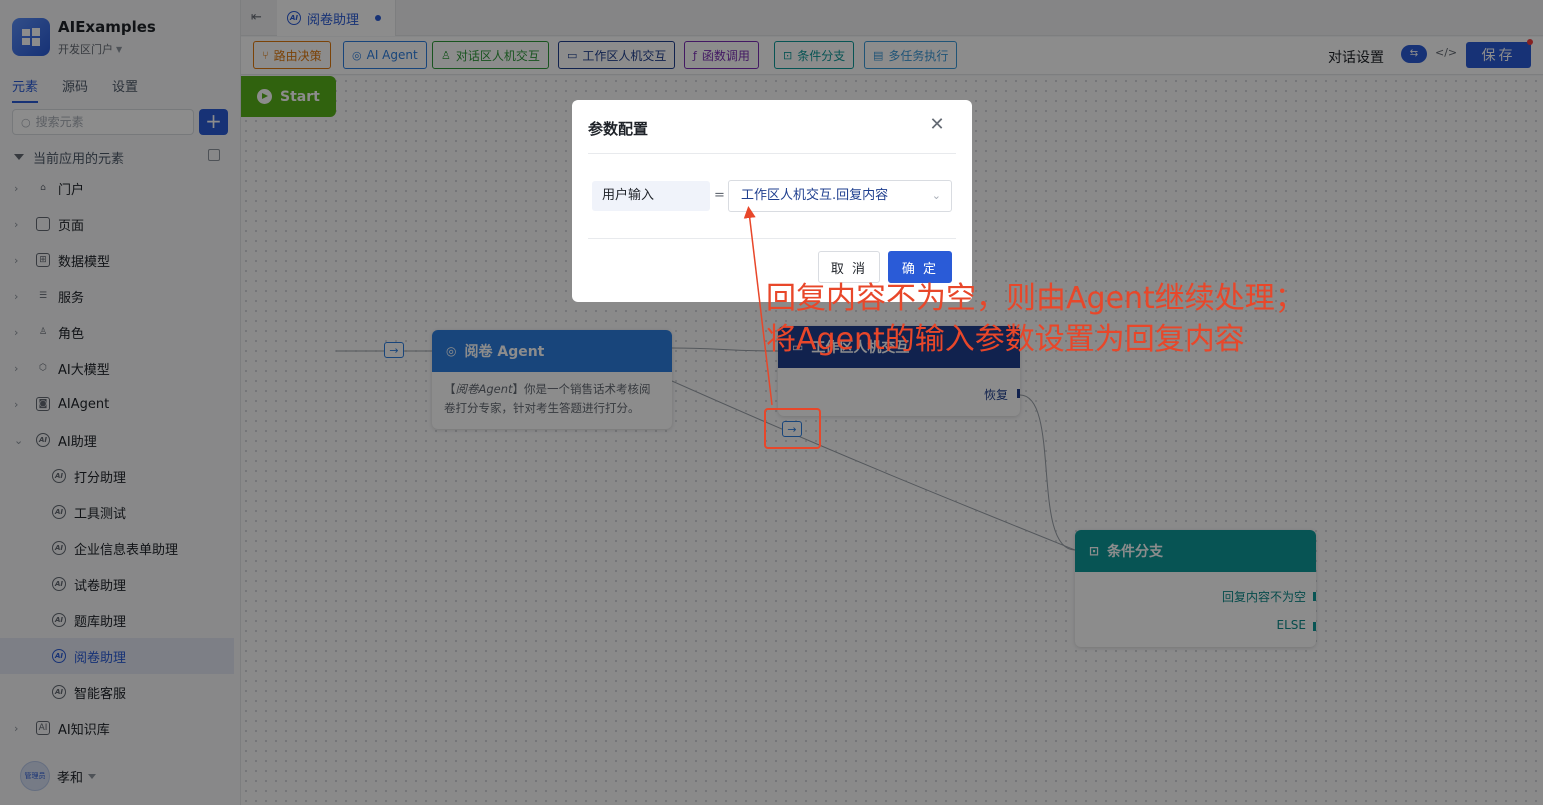 The width and height of the screenshot is (1543, 805). Describe the element at coordinates (936, 195) in the screenshot. I see `chevron-down-icon: ⌄` at that location.